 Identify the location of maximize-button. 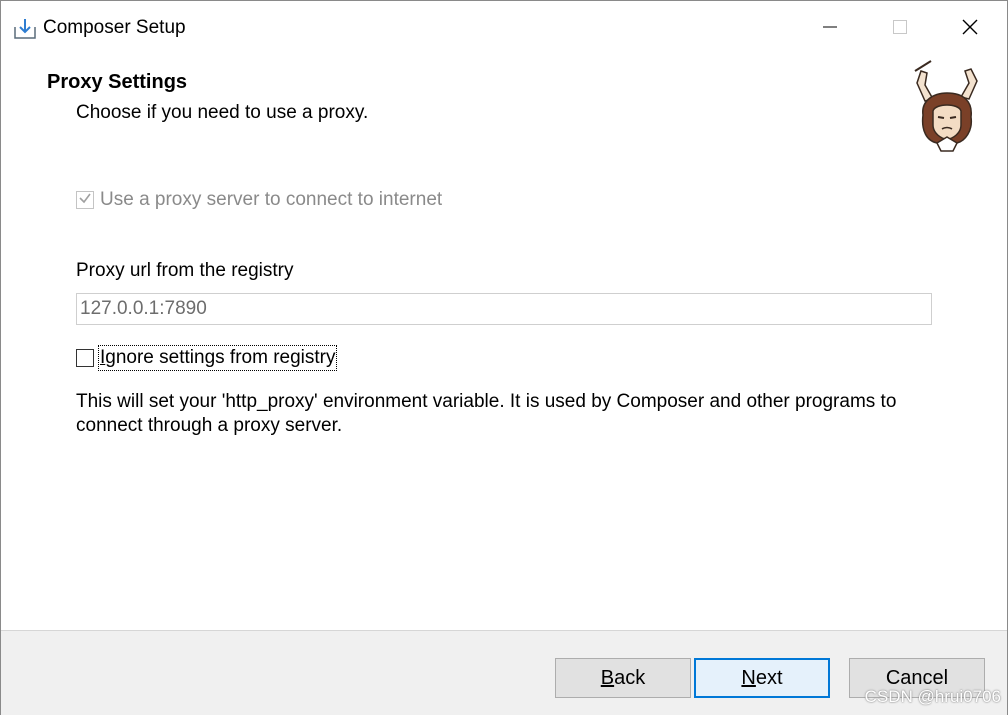
(900, 29).